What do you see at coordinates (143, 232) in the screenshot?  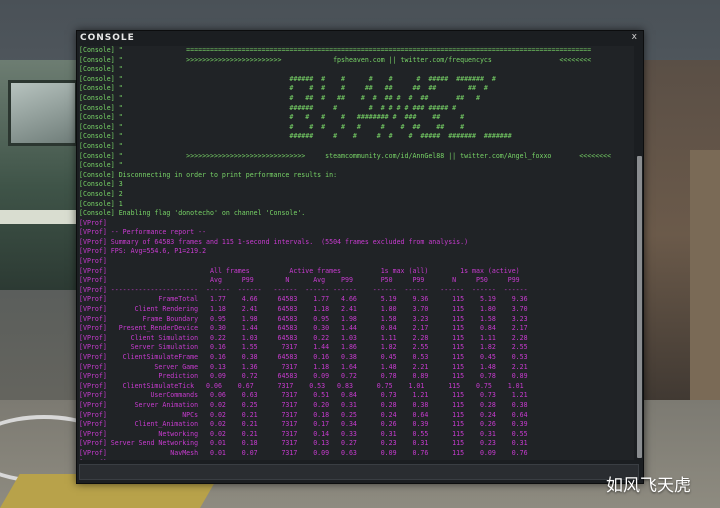 I see `console-line: [VProf] -- Performance report --` at bounding box center [143, 232].